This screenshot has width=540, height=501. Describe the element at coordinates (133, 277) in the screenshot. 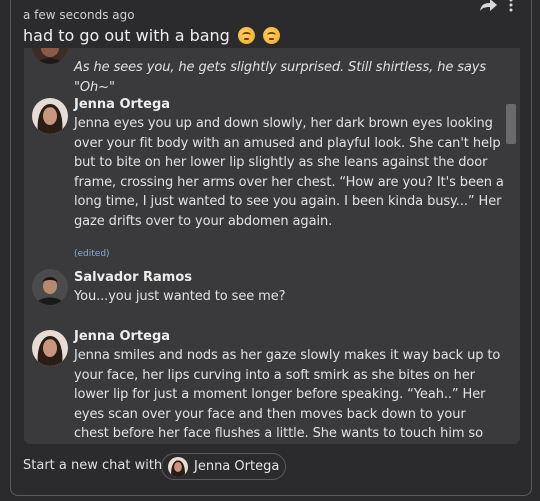

I see `message-sender: Salvador Ramos` at that location.